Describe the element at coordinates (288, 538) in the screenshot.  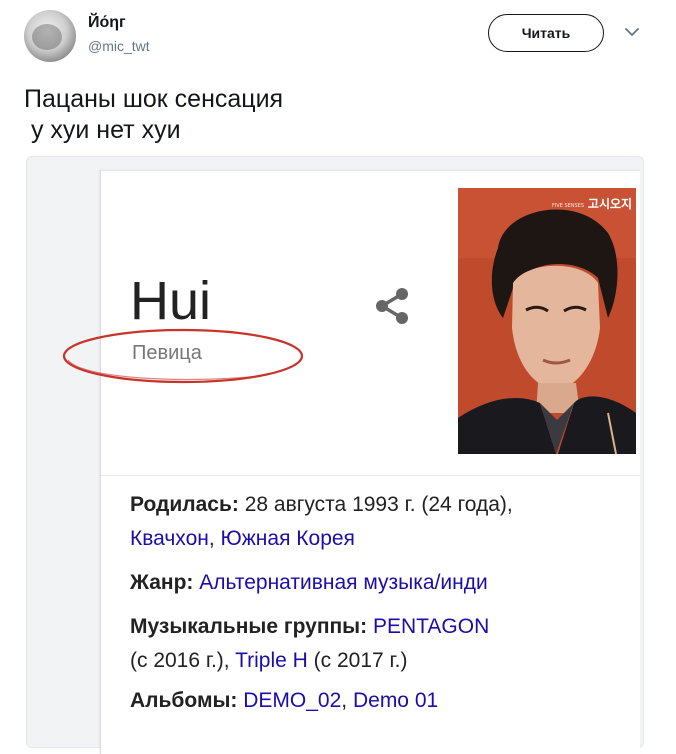
I see `born-country-link: Южная Корея` at that location.